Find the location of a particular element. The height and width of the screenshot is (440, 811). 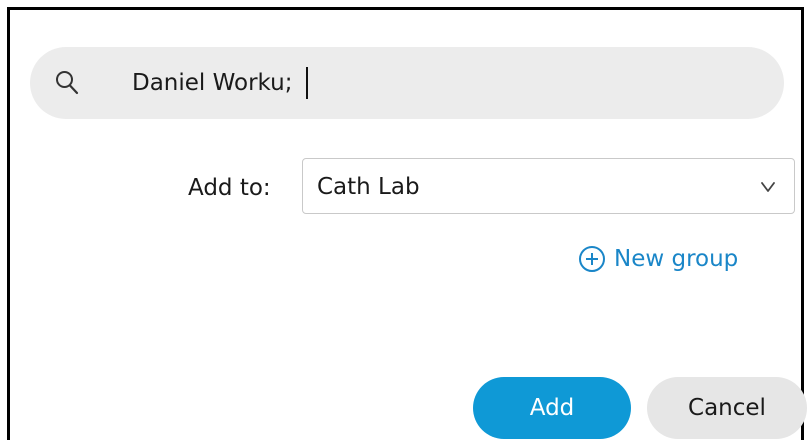

search-icon is located at coordinates (67, 83).